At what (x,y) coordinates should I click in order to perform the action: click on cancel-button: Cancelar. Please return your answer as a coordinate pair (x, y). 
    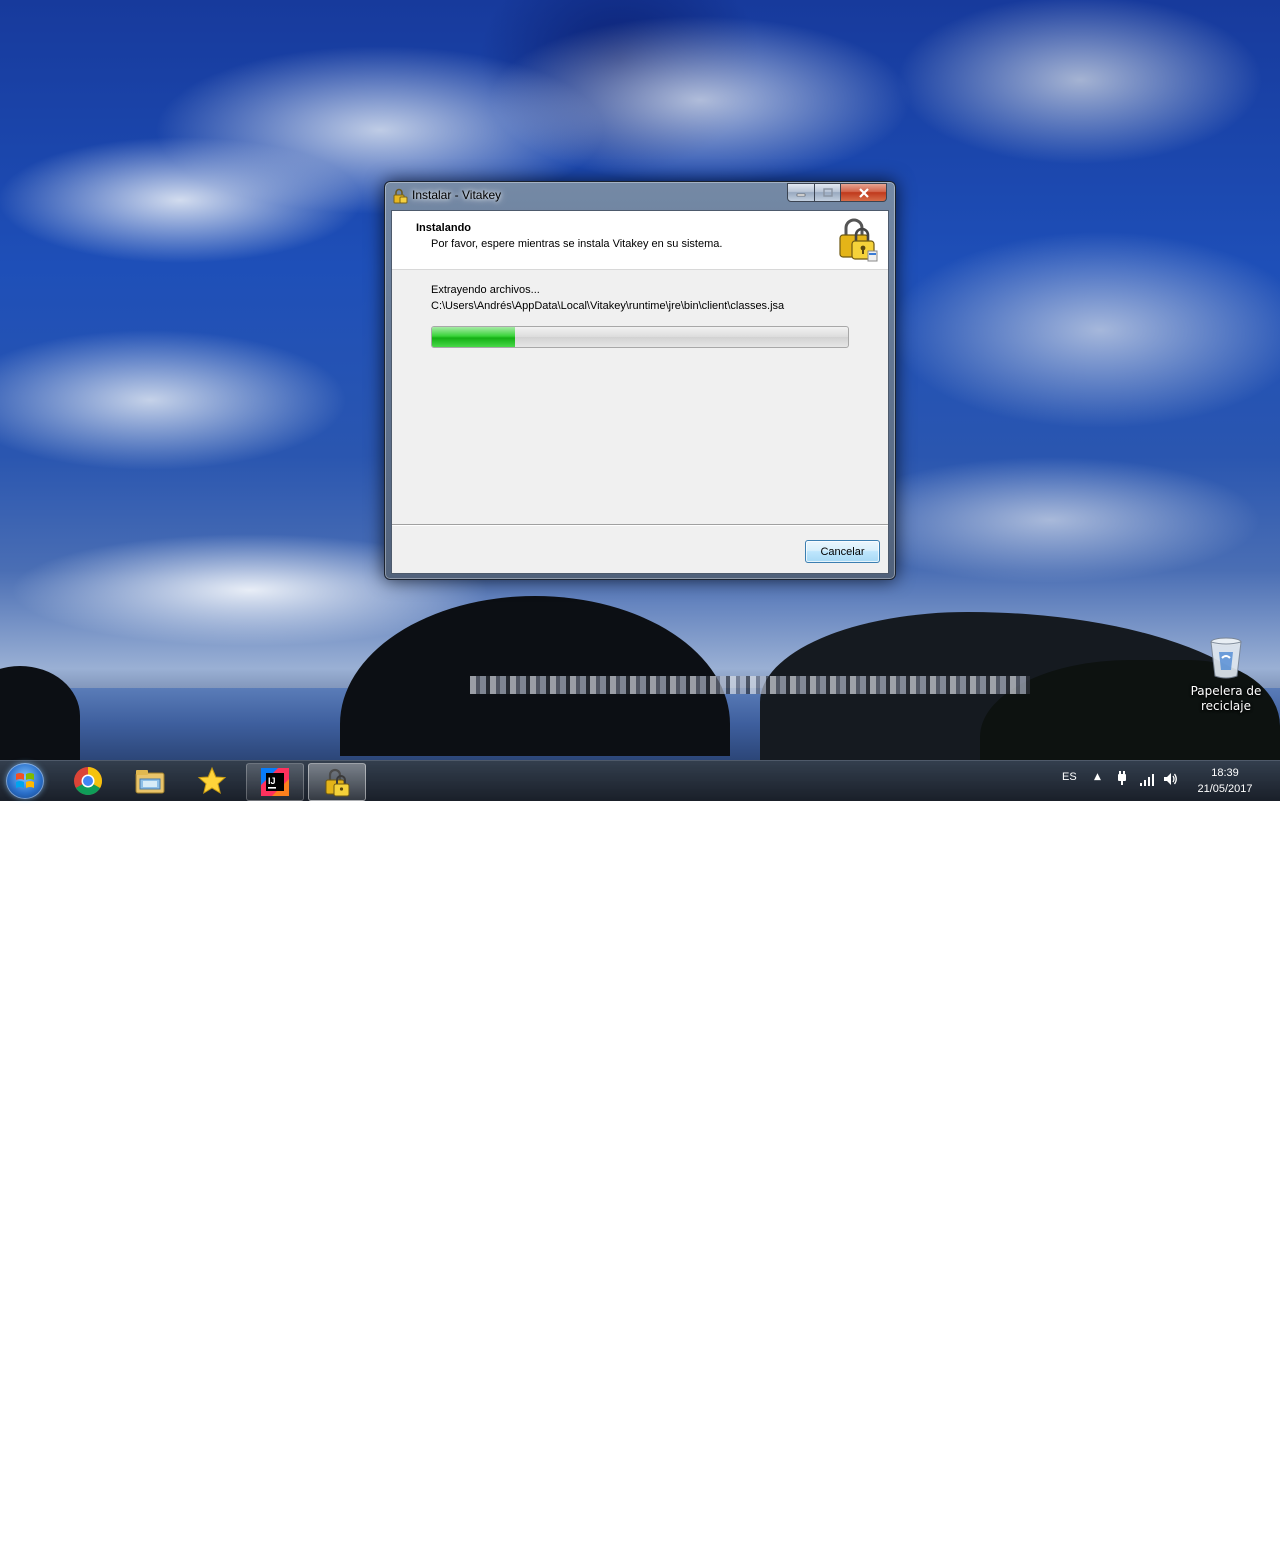
    Looking at the image, I should click on (842, 551).